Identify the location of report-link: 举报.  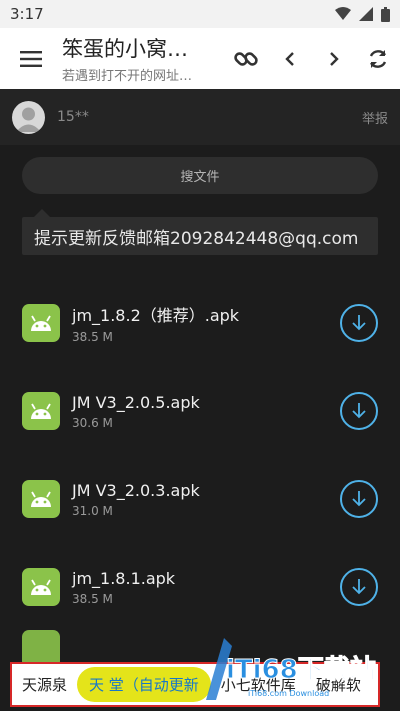
(375, 117).